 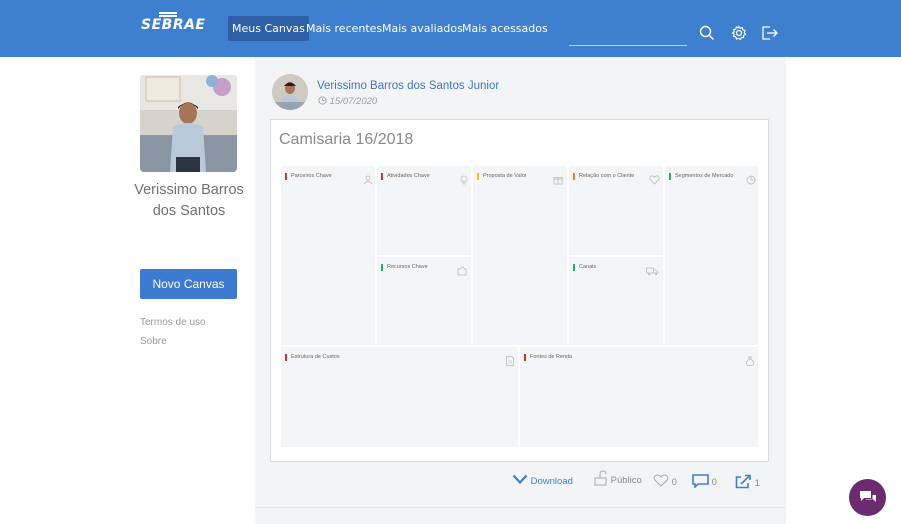 I want to click on divider, so click(x=520, y=507).